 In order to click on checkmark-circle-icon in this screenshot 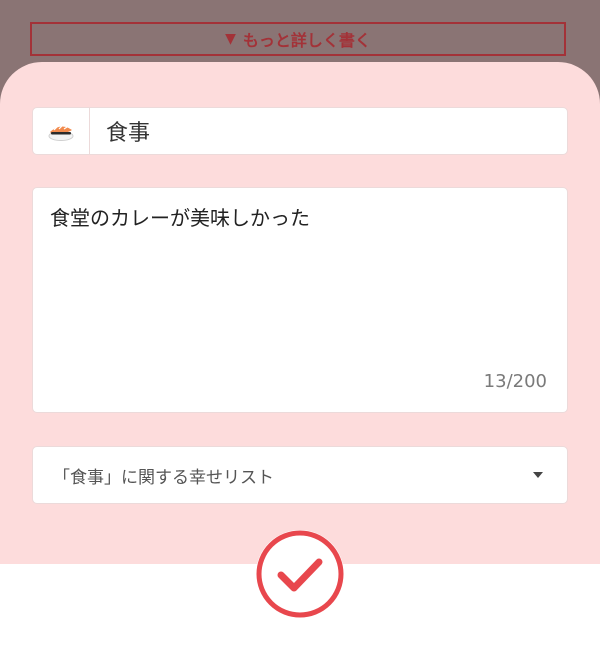, I will do `click(300, 574)`.